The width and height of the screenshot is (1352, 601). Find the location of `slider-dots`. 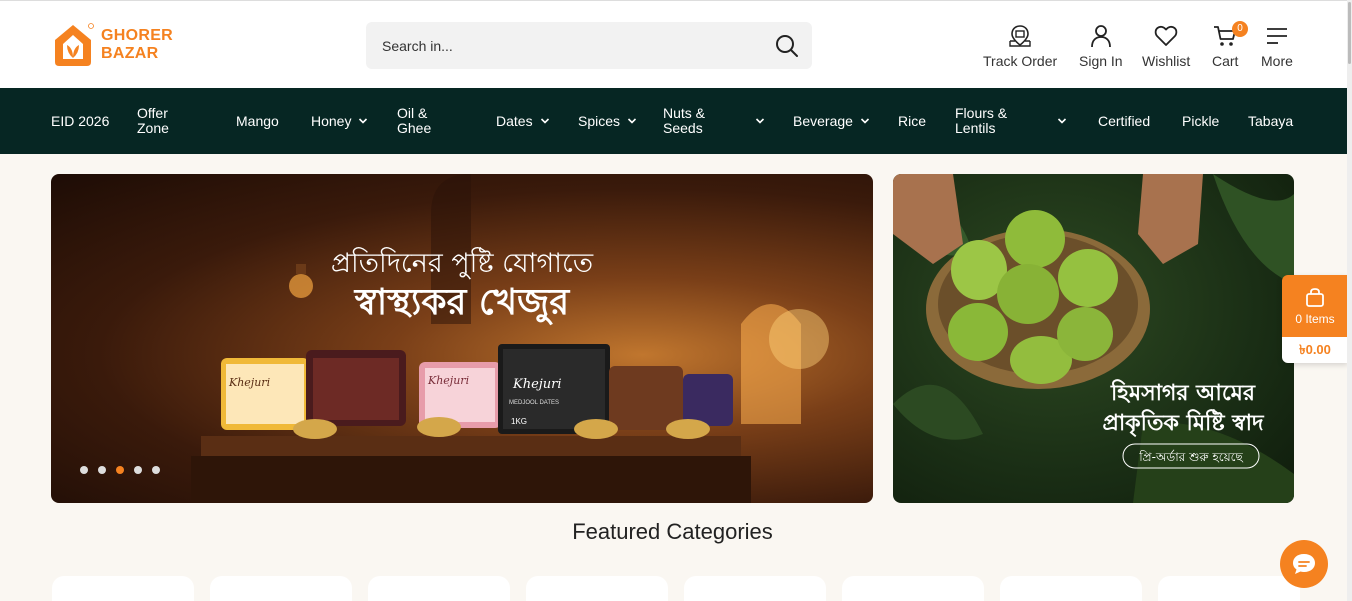

slider-dots is located at coordinates (120, 470).